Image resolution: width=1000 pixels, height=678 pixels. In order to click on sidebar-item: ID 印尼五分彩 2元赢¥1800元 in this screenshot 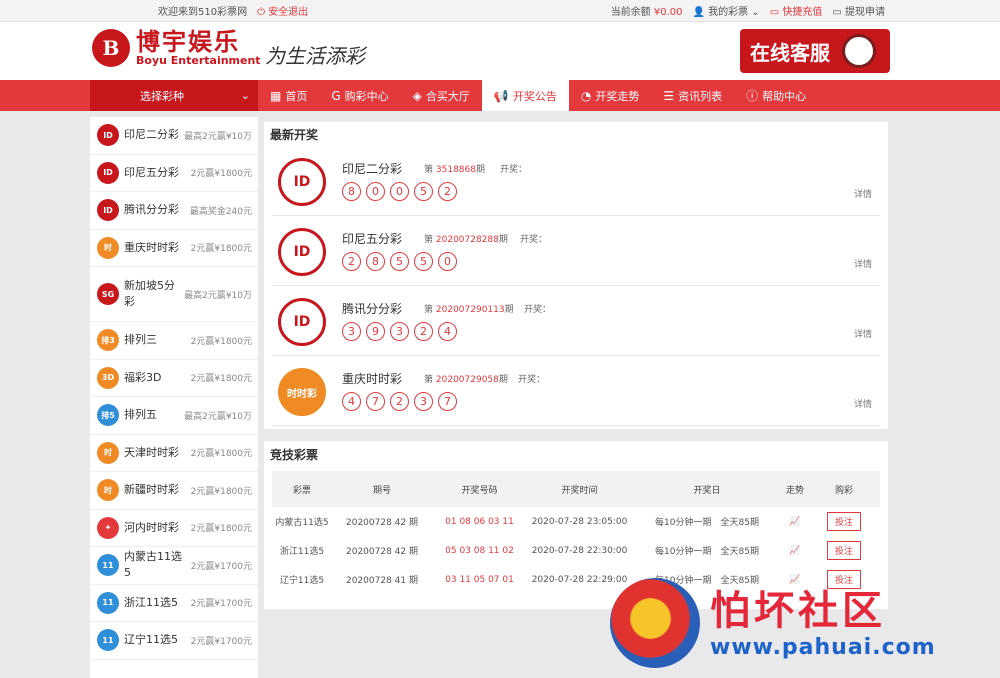, I will do `click(174, 173)`.